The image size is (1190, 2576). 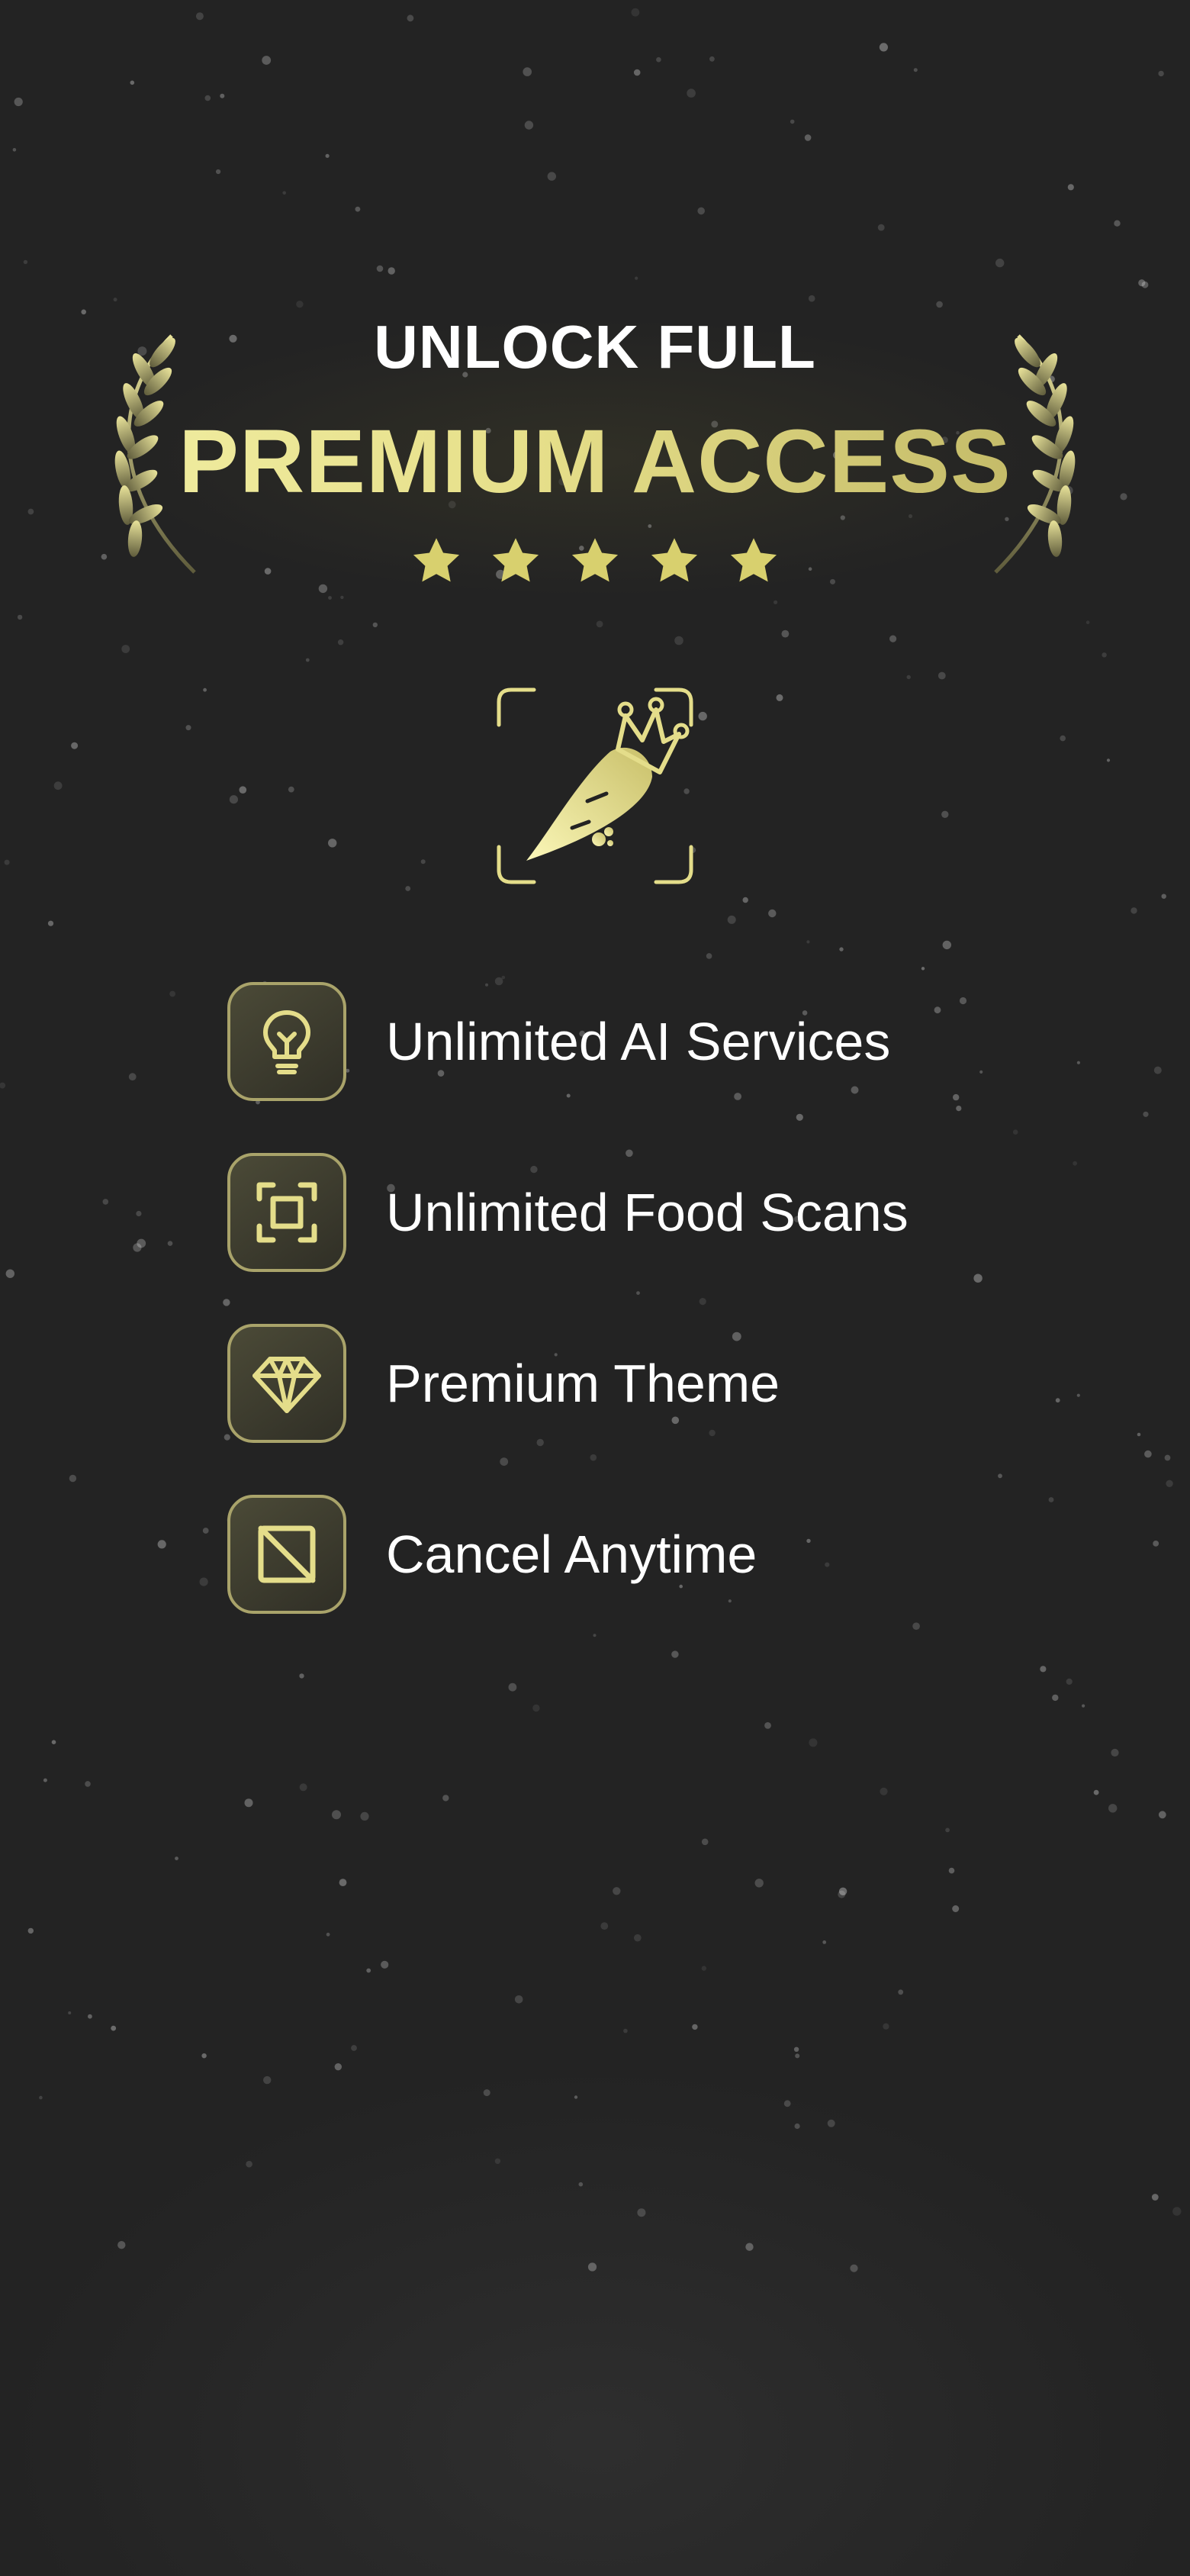 I want to click on scan-frame-icon, so click(x=286, y=1212).